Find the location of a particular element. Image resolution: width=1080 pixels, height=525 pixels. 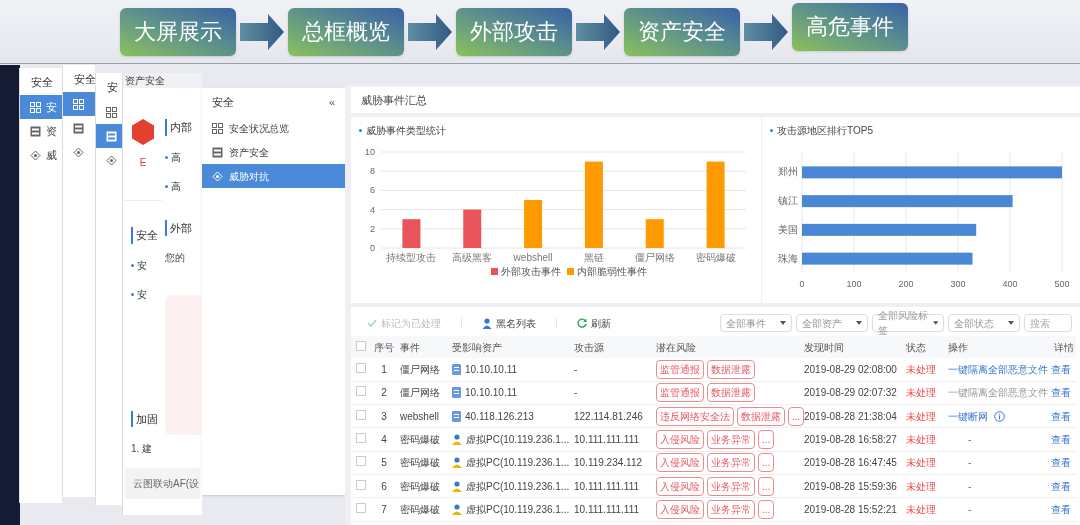

tick-label: 0 is located at coordinates (372, 248).